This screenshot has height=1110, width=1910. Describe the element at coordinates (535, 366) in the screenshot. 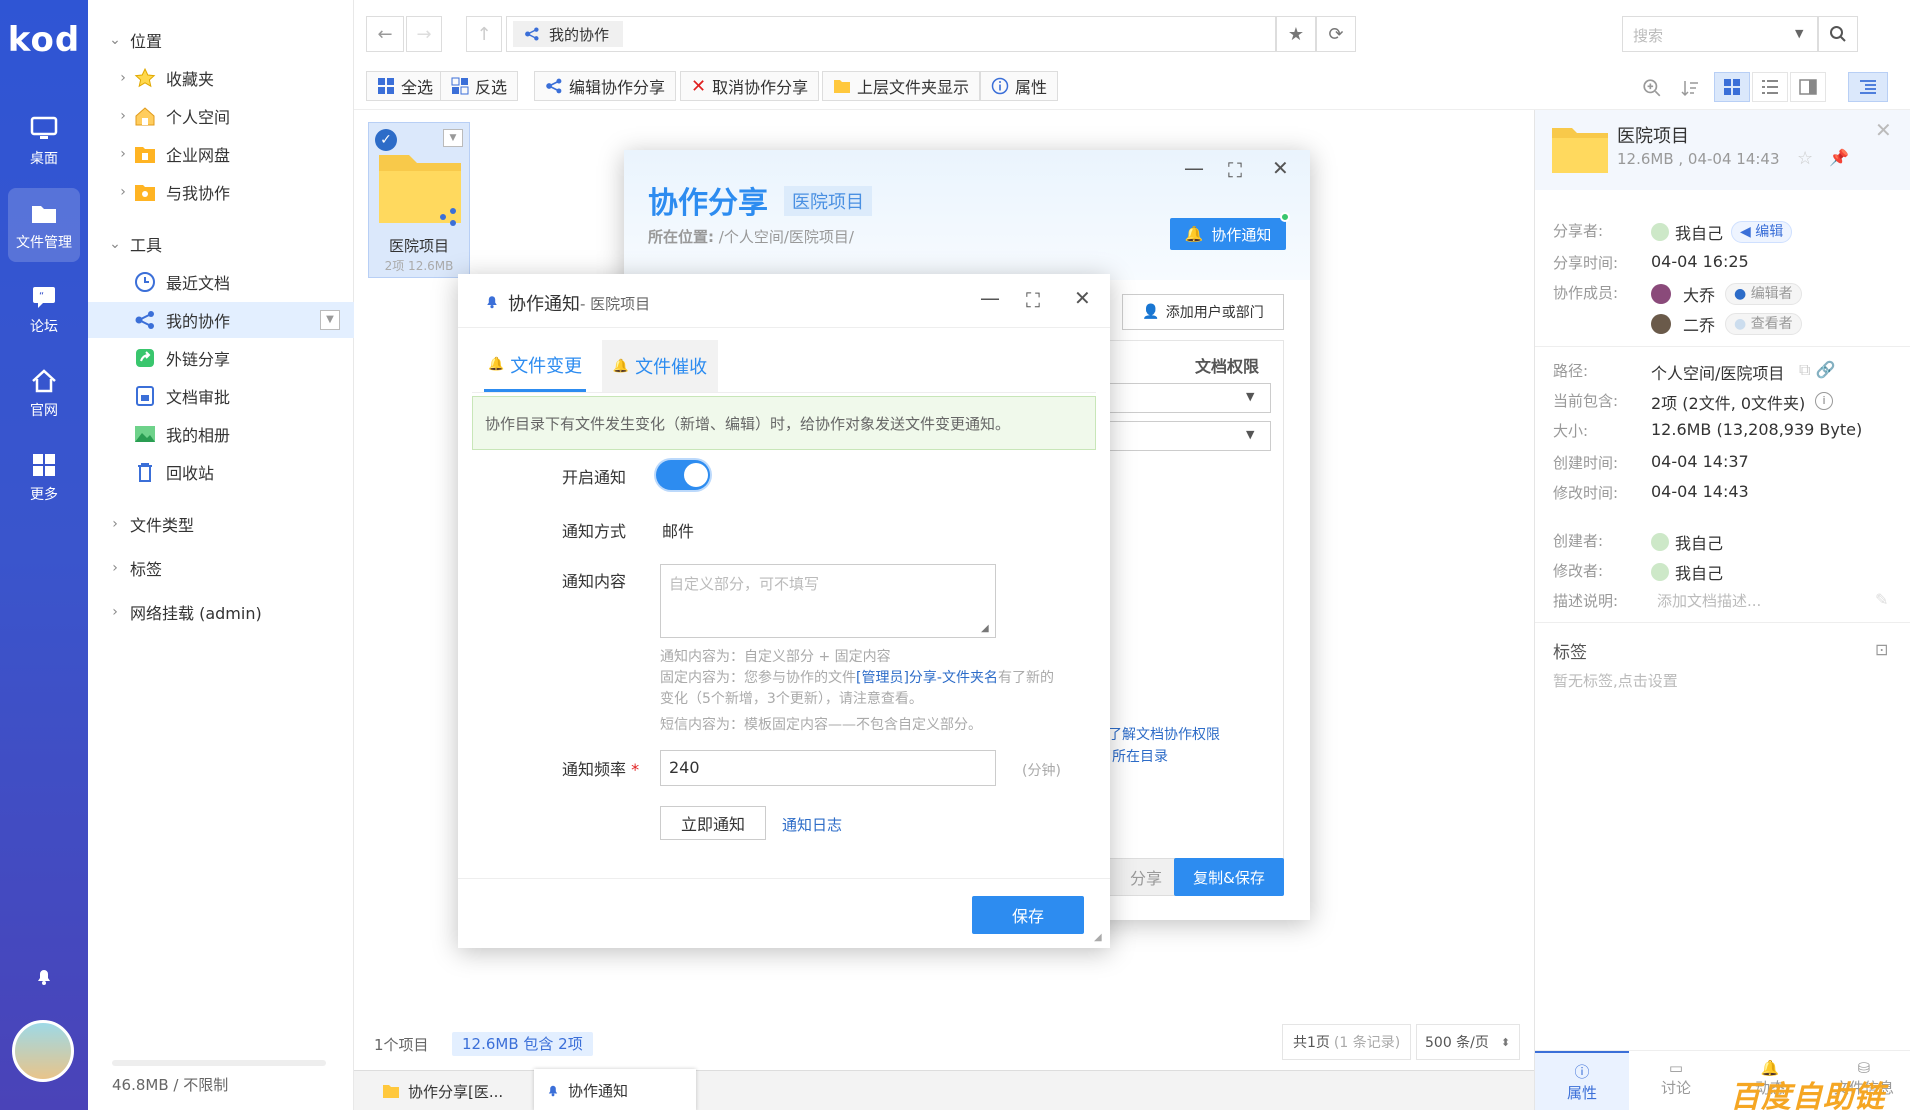

I see `tab-file-change: 🔔 文件变更` at that location.